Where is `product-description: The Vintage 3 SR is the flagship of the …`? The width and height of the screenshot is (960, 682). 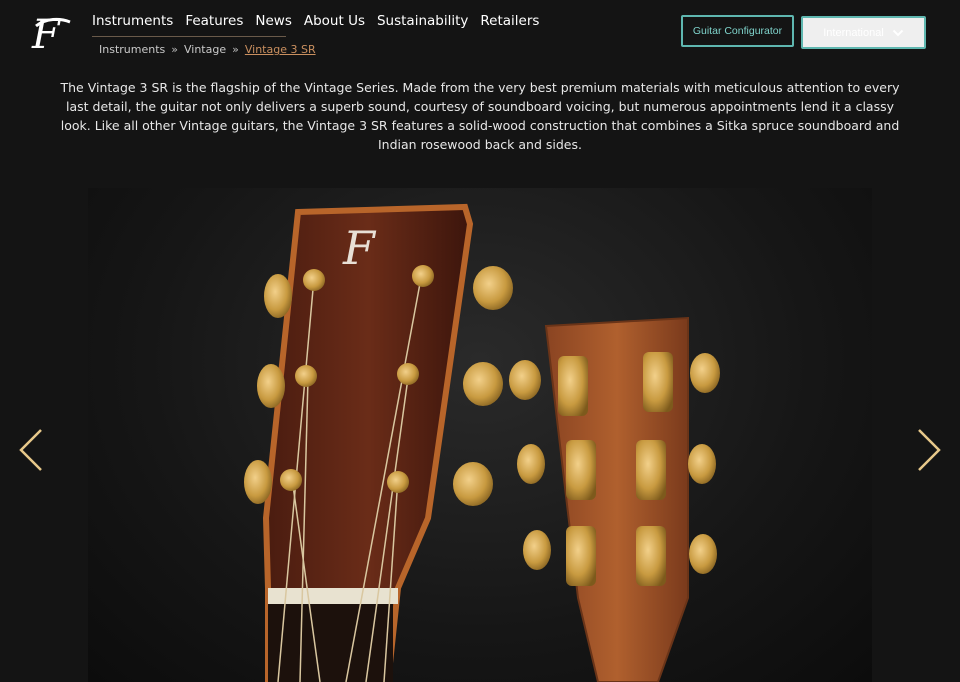 product-description: The Vintage 3 SR is the flagship of the … is located at coordinates (480, 115).